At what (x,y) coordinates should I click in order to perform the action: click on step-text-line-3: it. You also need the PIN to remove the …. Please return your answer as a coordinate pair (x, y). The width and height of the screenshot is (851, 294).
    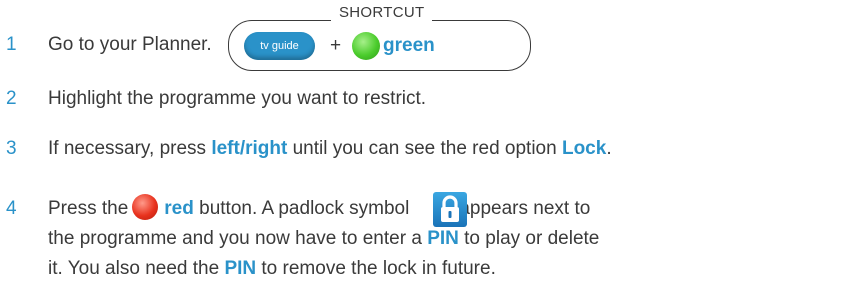
    Looking at the image, I should click on (448, 269).